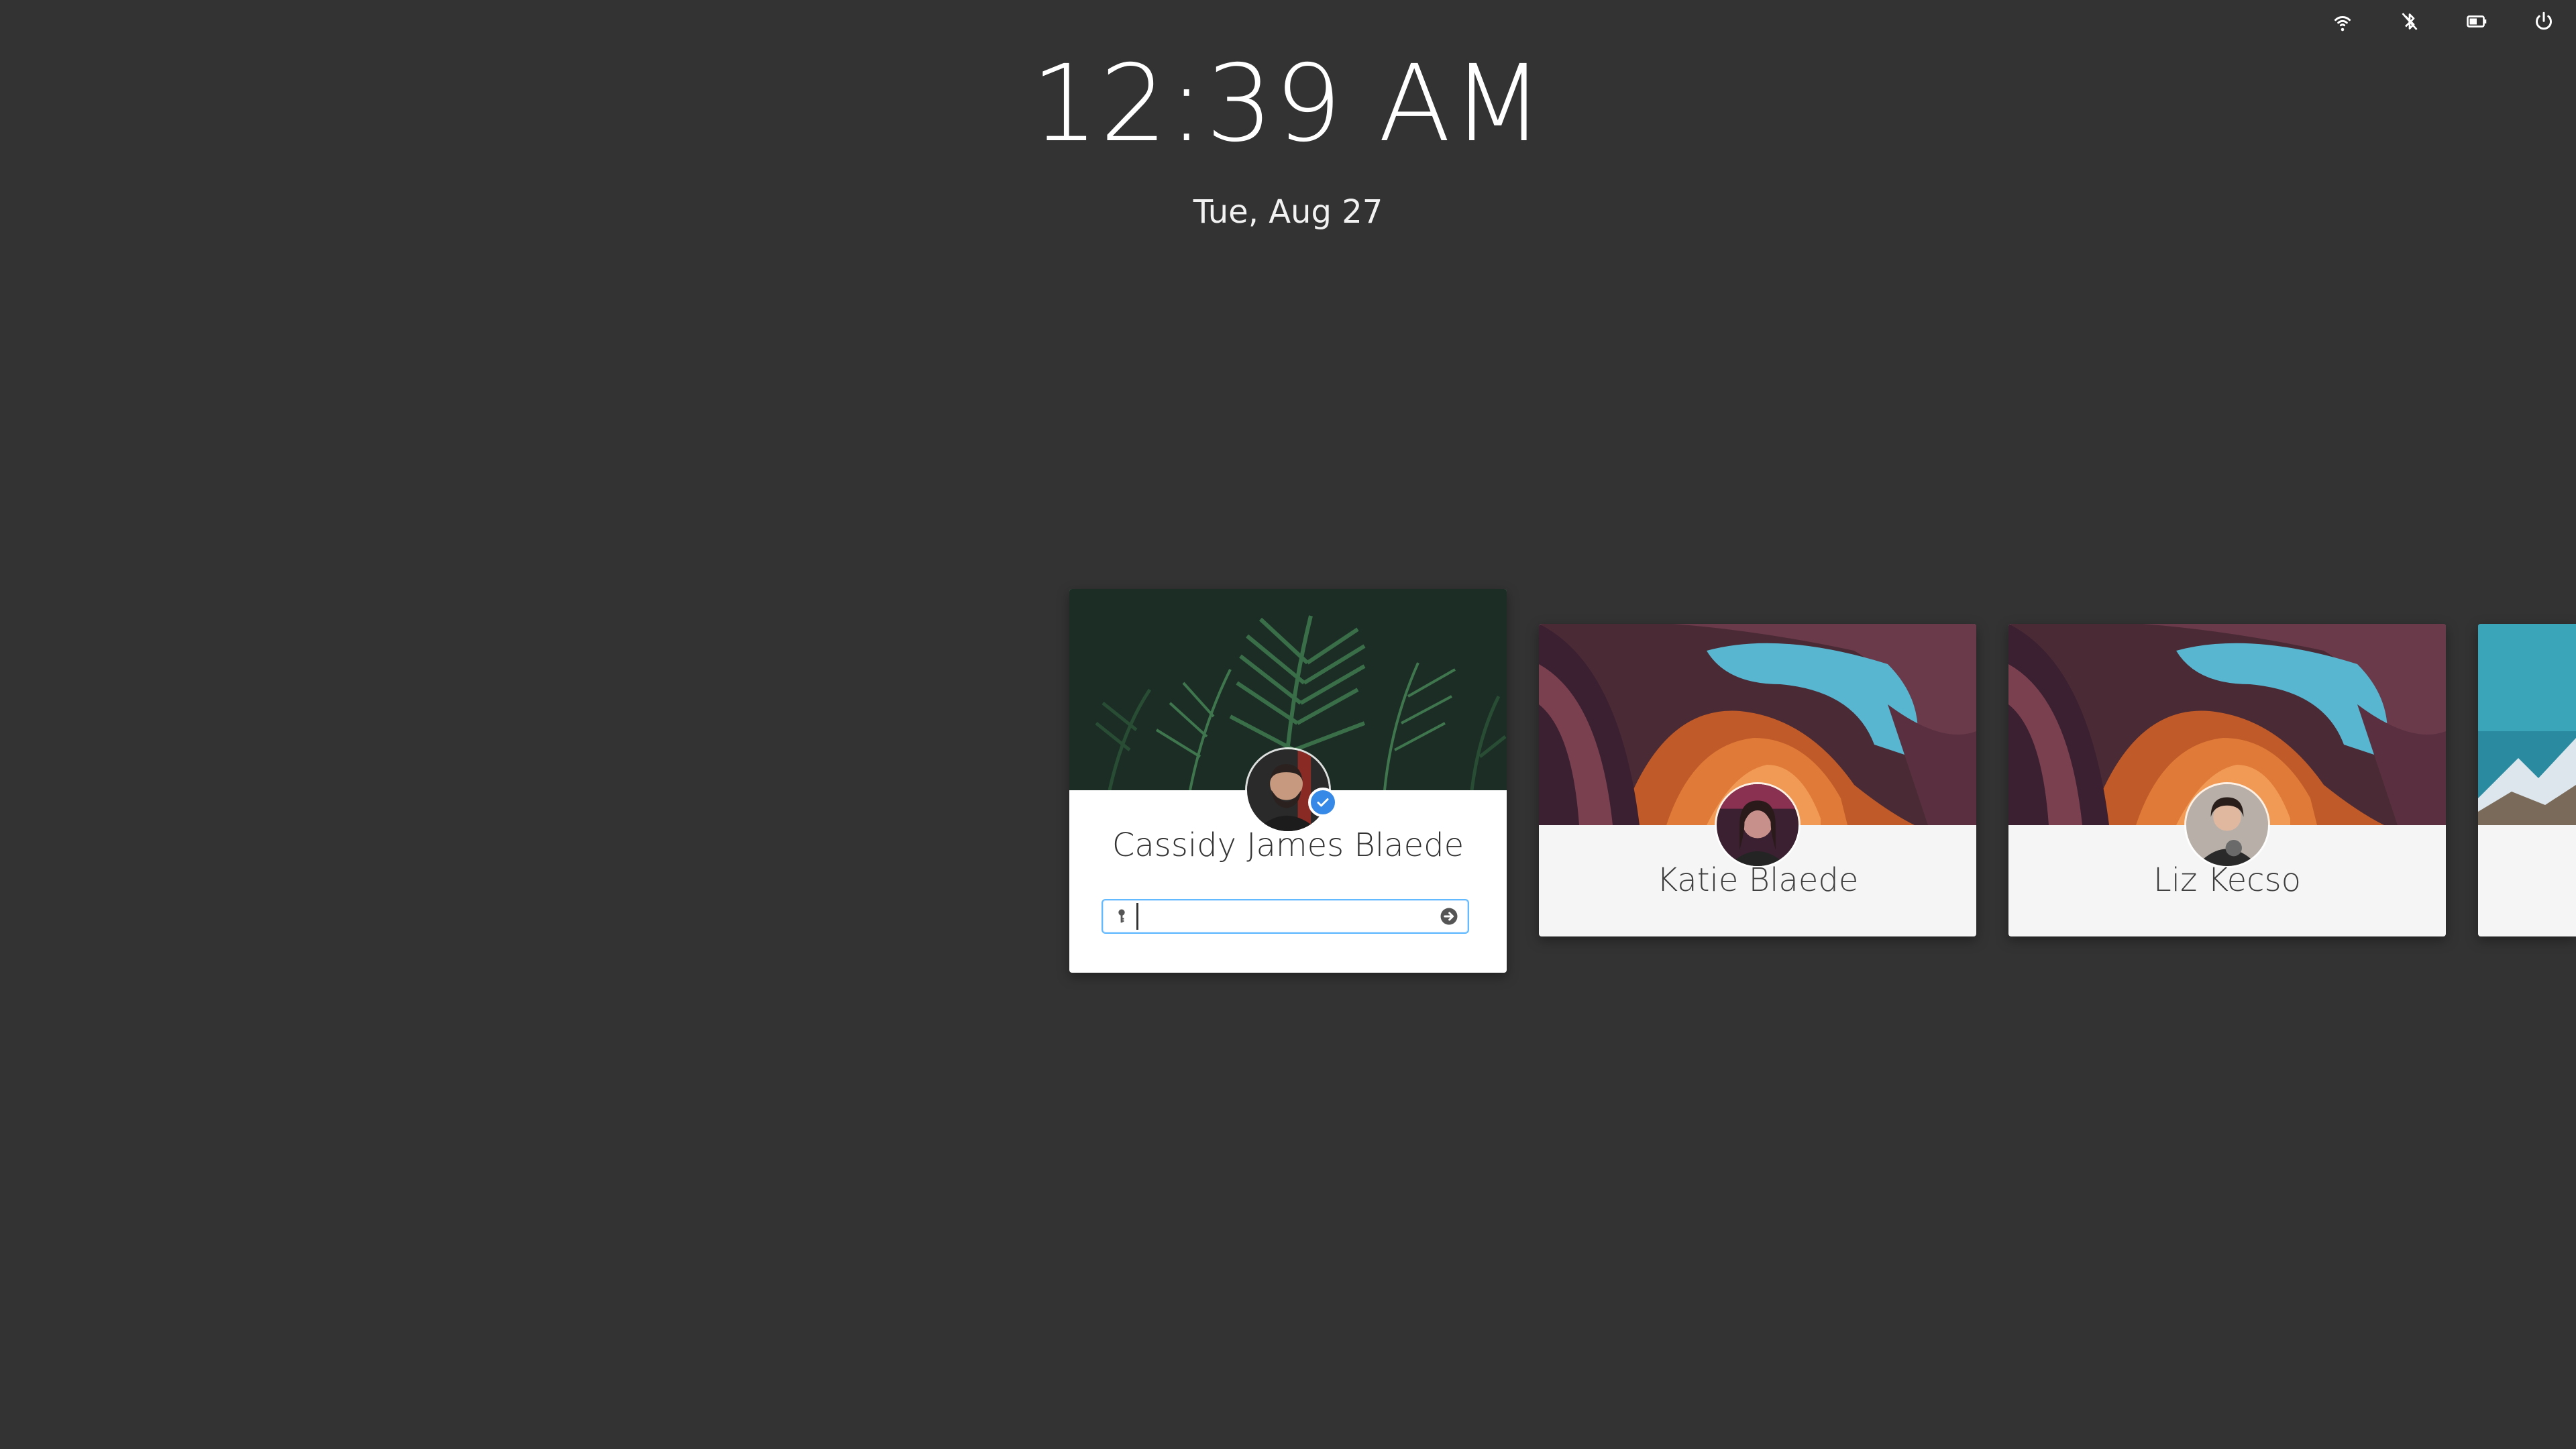 Image resolution: width=2576 pixels, height=1449 pixels. I want to click on power-icon, so click(2543, 21).